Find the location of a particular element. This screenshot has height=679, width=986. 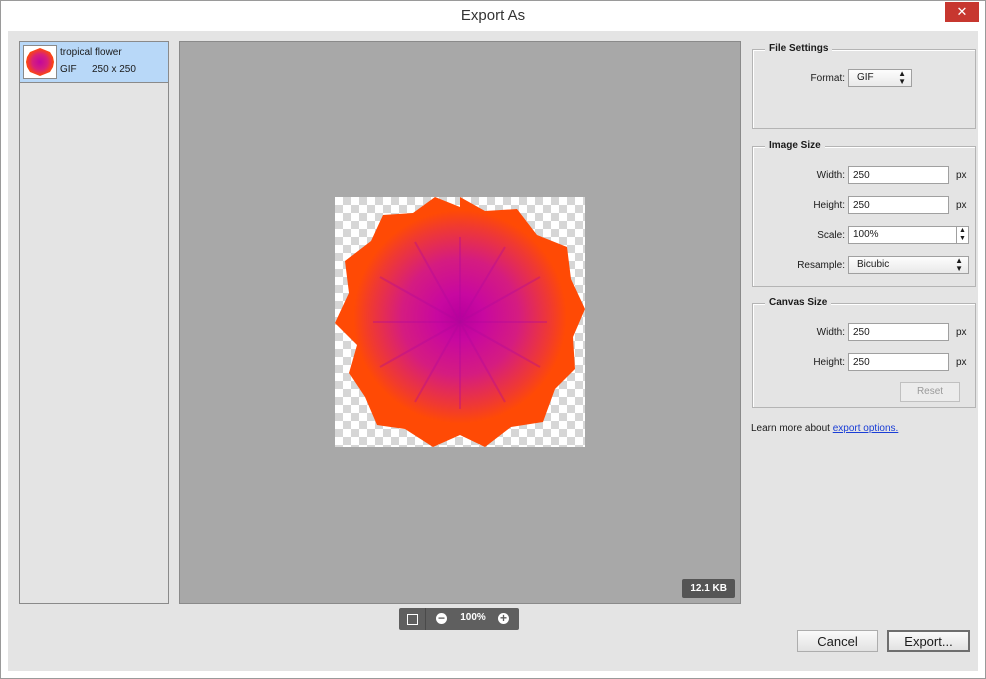

learn-more-text: Learn more about export options. is located at coordinates (824, 428).